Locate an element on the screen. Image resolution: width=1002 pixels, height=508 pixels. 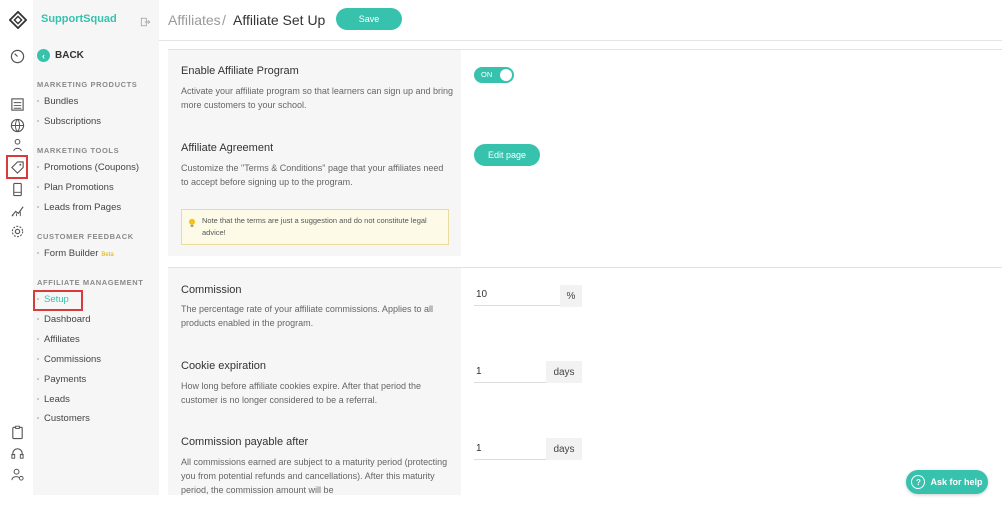
toggle-label: ON is located at coordinates (487, 74).